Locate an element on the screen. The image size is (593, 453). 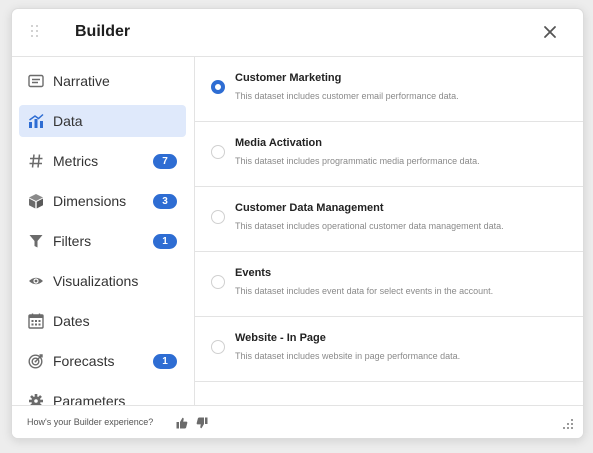
dataset-title: Website - In Page is located at coordinates (280, 338).